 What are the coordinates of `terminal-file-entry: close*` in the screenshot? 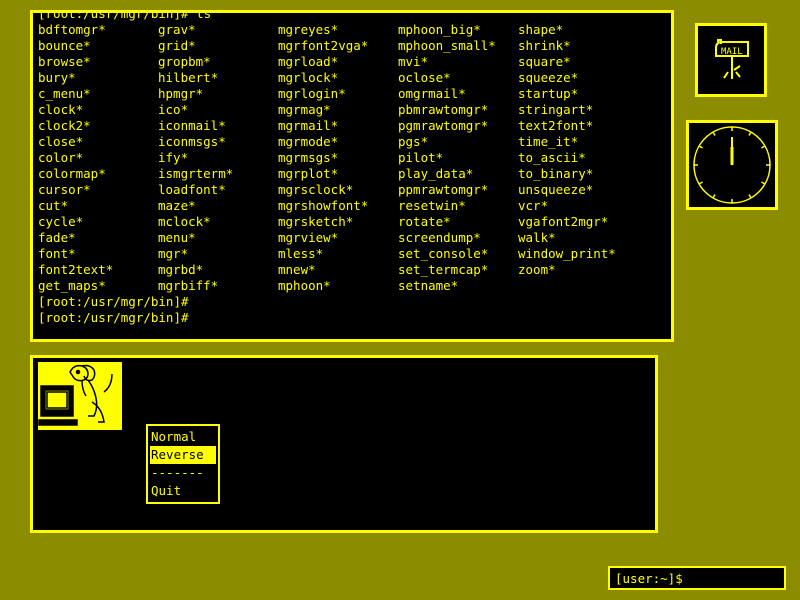 It's located at (61, 141).